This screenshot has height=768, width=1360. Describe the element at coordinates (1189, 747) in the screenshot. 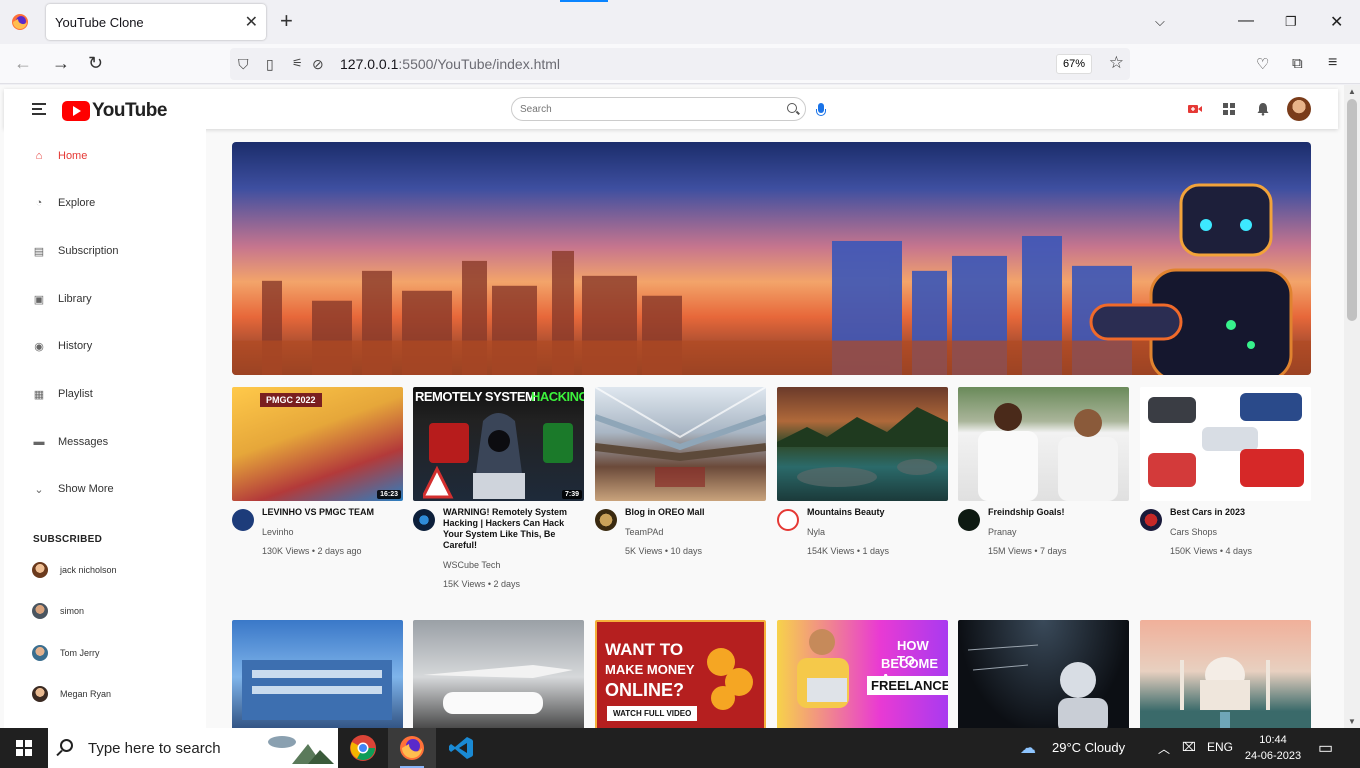

I see `device-icon: ⌧` at that location.